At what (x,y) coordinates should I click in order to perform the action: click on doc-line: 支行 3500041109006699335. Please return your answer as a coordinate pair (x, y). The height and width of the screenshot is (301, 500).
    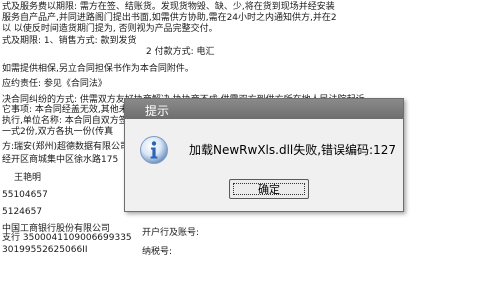
    Looking at the image, I should click on (67, 238).